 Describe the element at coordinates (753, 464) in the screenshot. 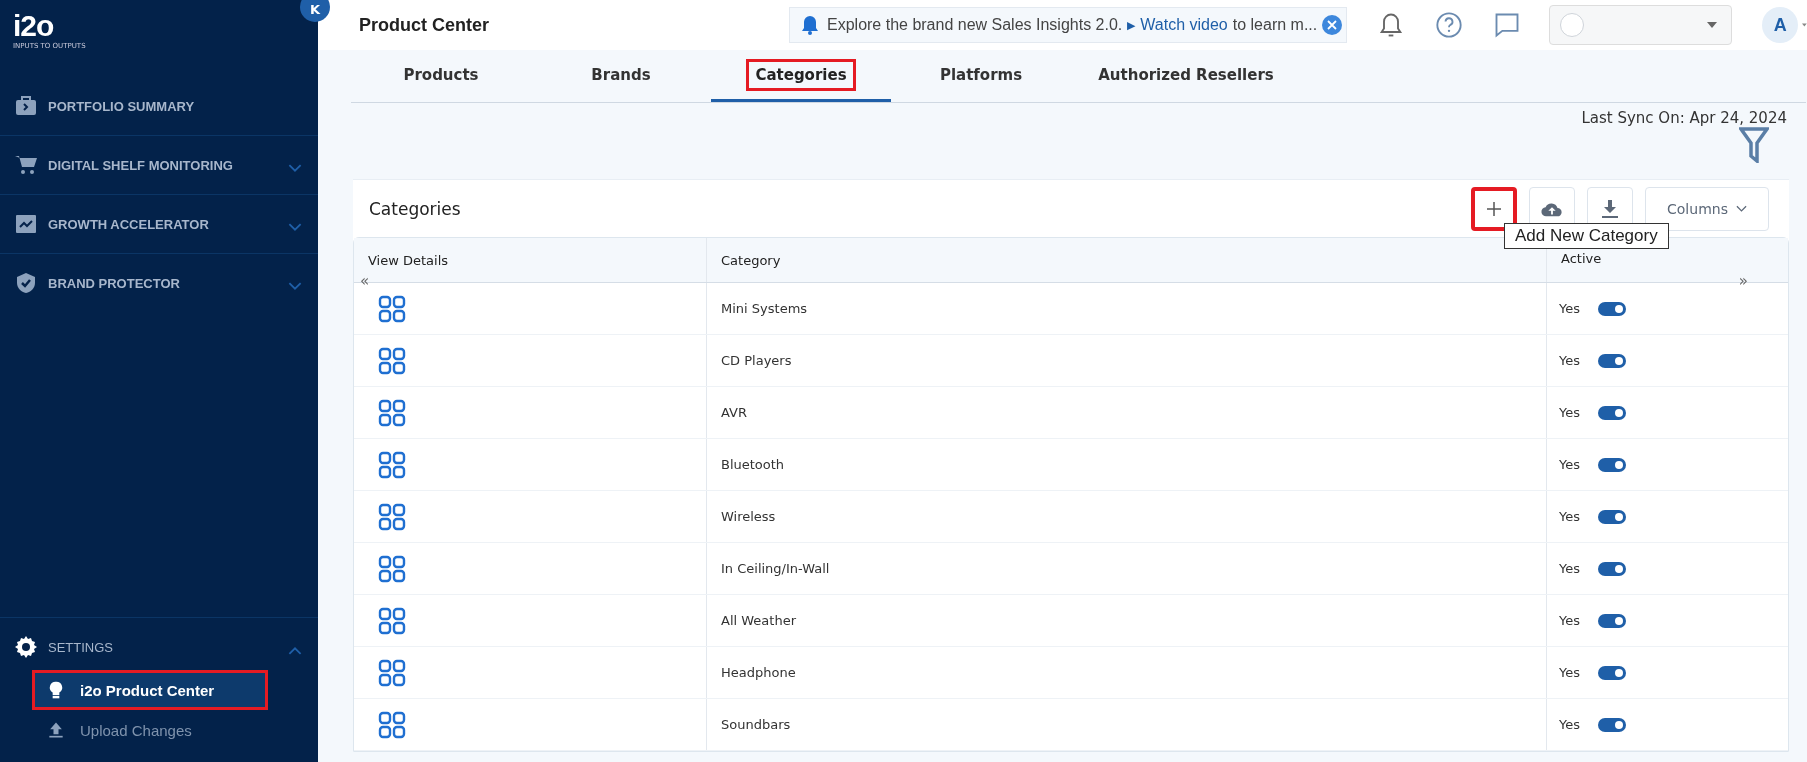

I see `table-cell: Bluetooth` at that location.